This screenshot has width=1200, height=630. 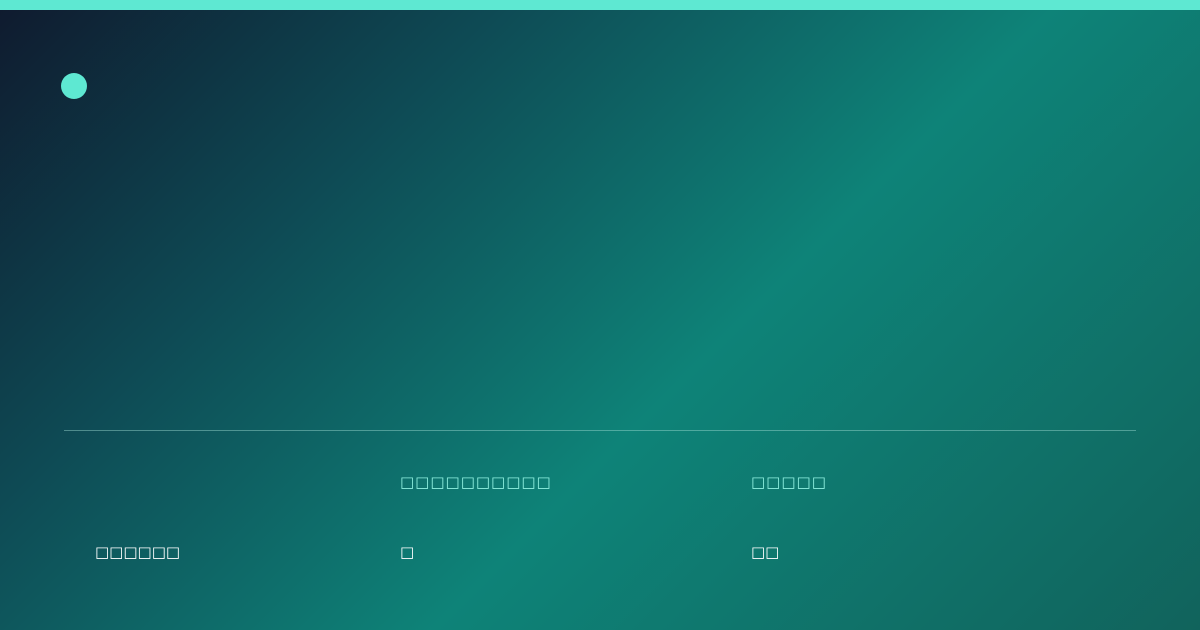 What do you see at coordinates (765, 552) in the screenshot?
I see `stat-value-2: □□` at bounding box center [765, 552].